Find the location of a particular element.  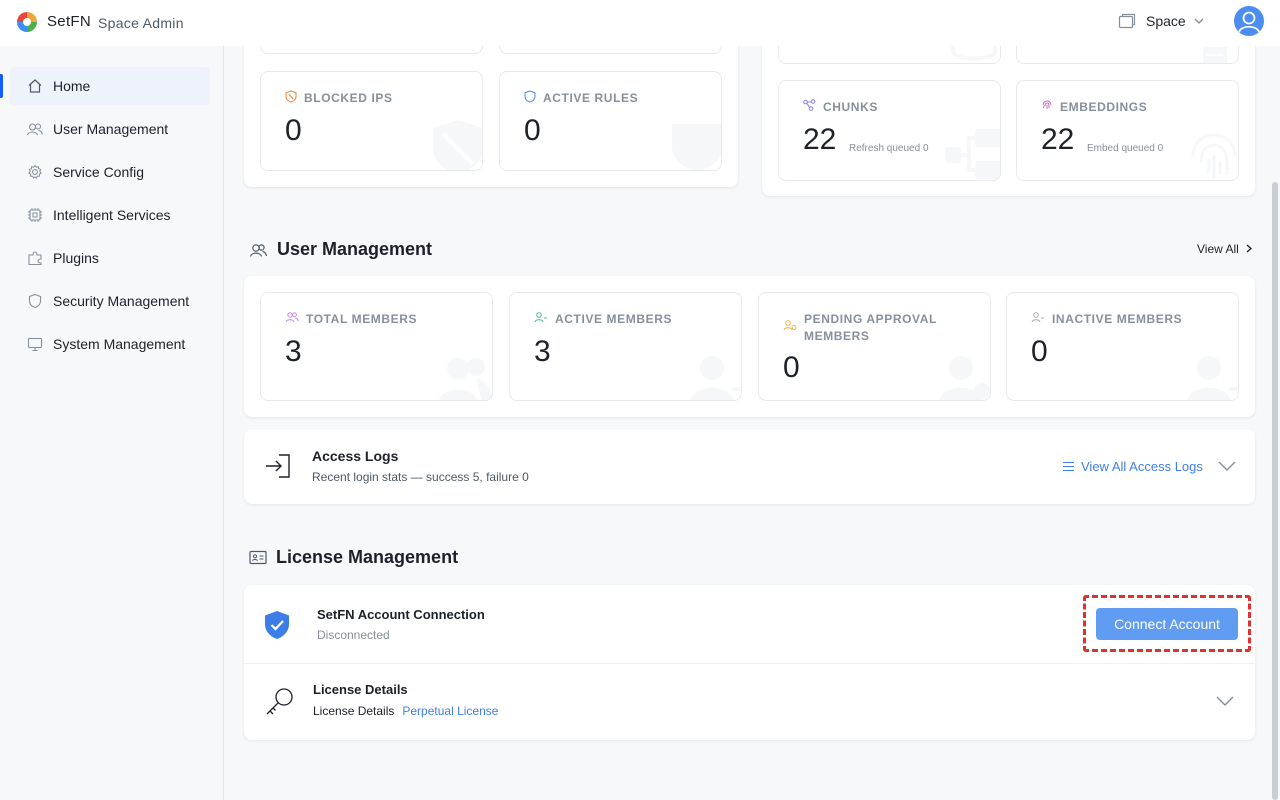

chevron-right-icon is located at coordinates (1249, 248).